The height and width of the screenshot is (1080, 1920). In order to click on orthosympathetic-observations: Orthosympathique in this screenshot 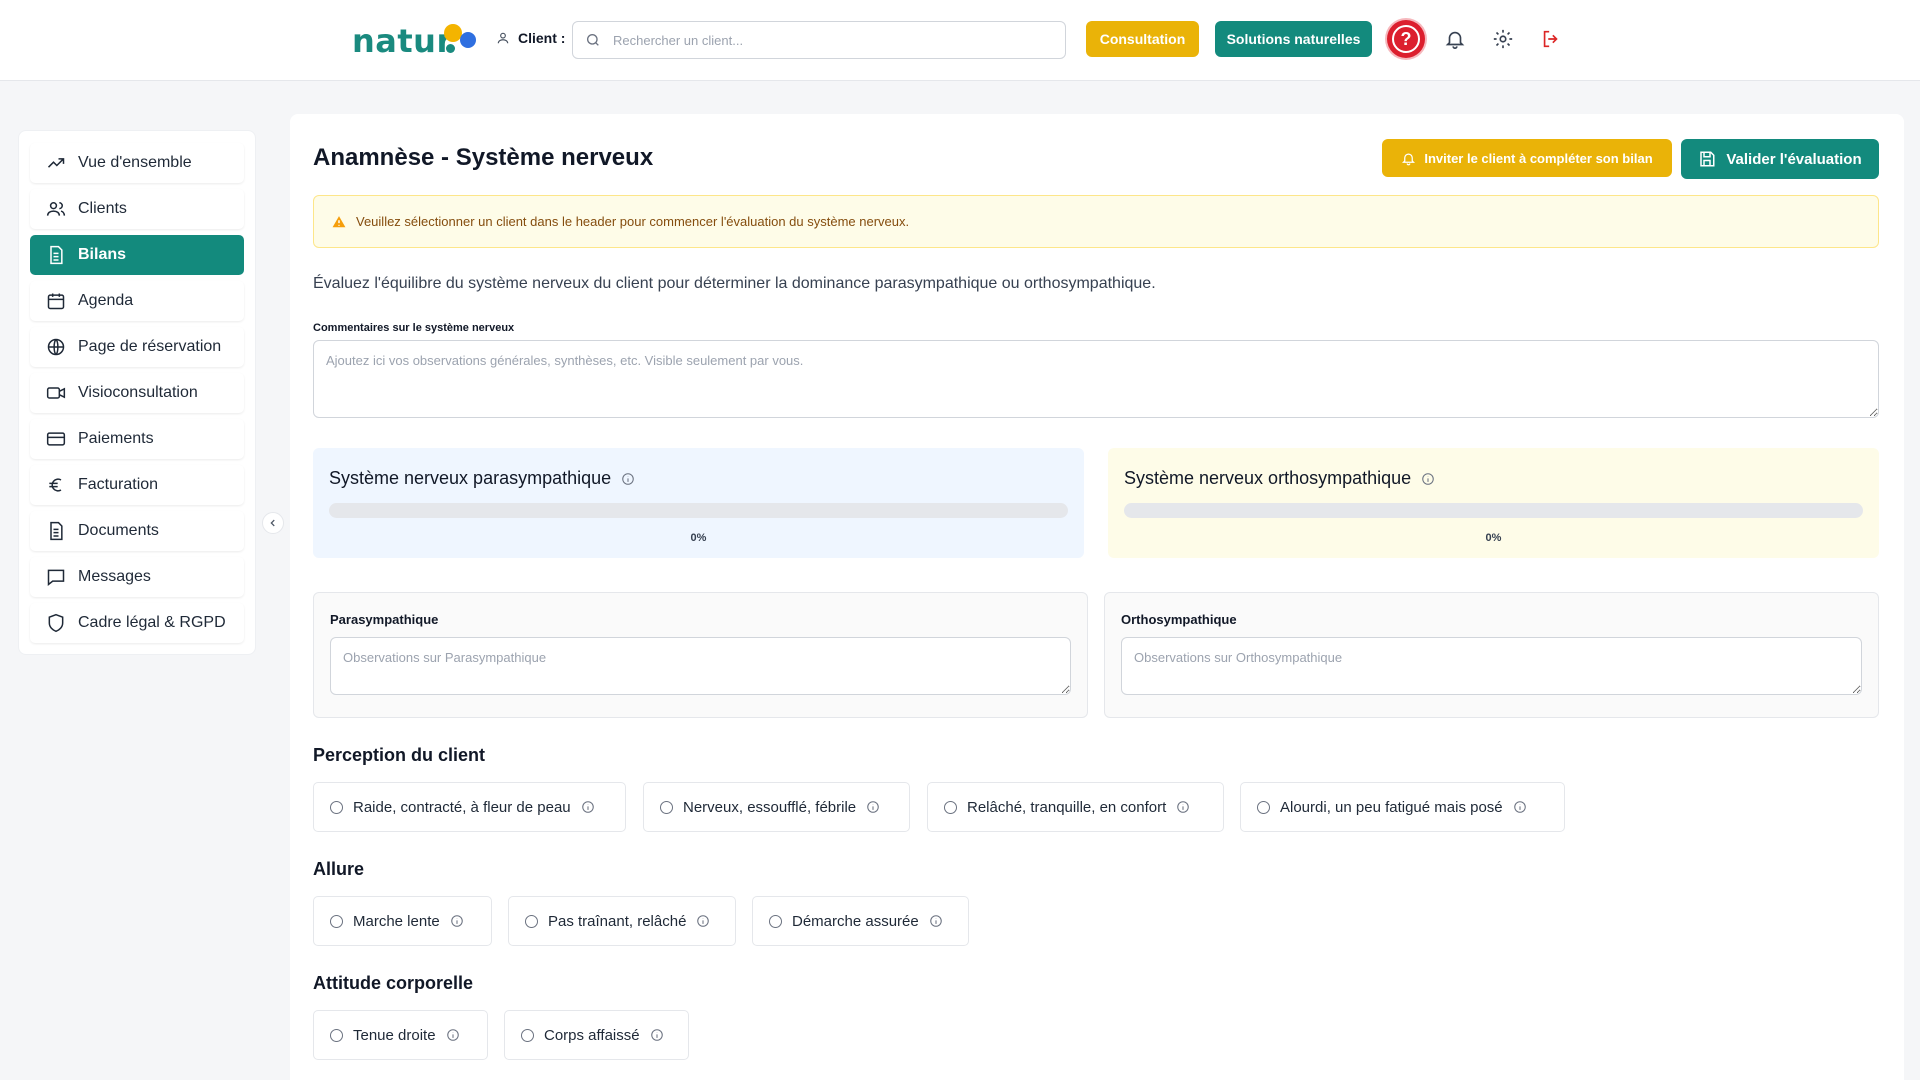, I will do `click(1491, 655)`.